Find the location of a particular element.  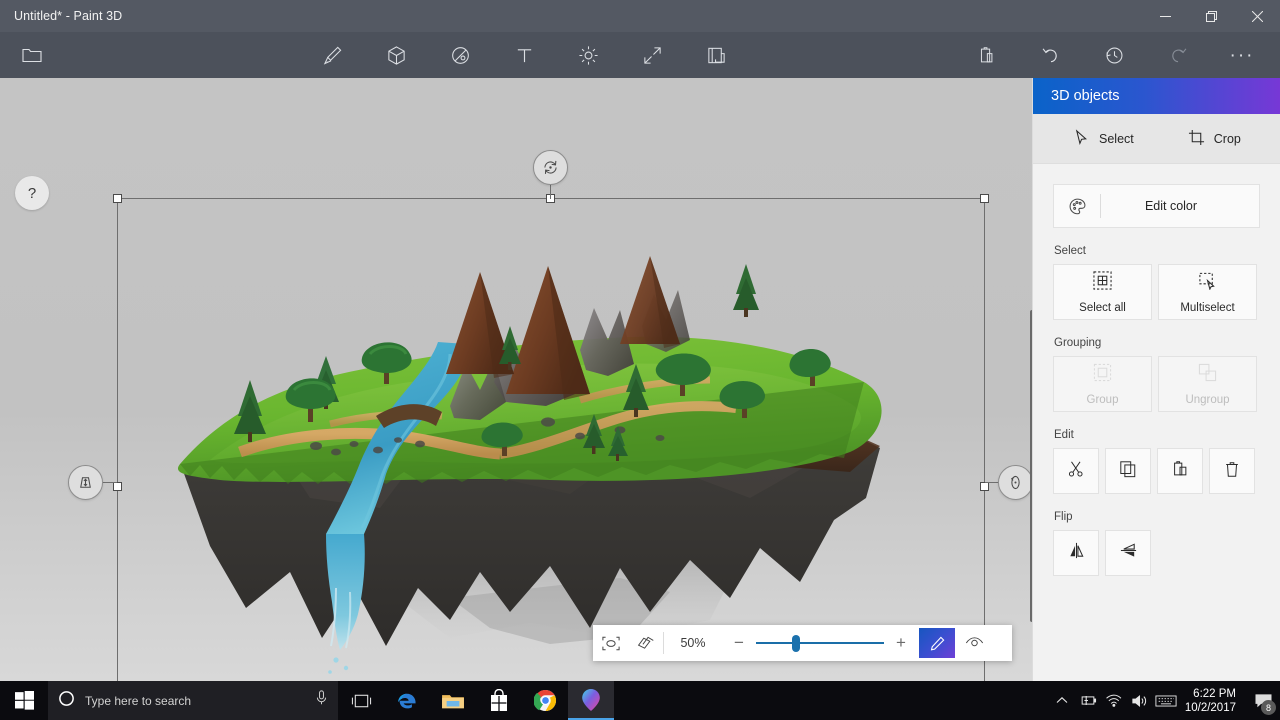

zoom-slider is located at coordinates (820, 643).